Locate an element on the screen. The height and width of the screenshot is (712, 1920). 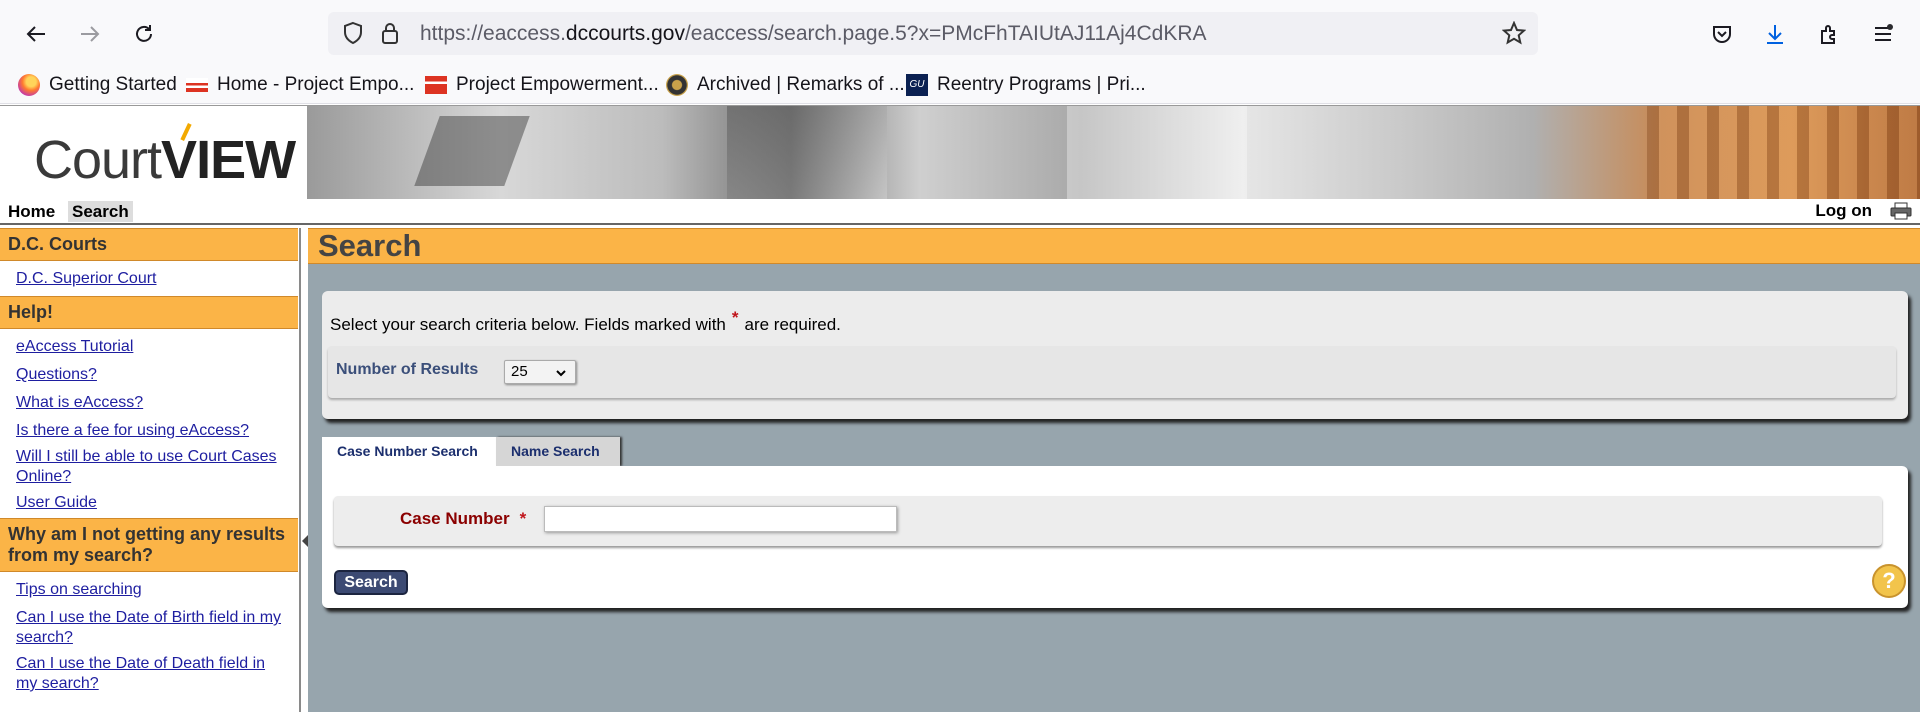
bookmark-star-icon is located at coordinates (1514, 35).